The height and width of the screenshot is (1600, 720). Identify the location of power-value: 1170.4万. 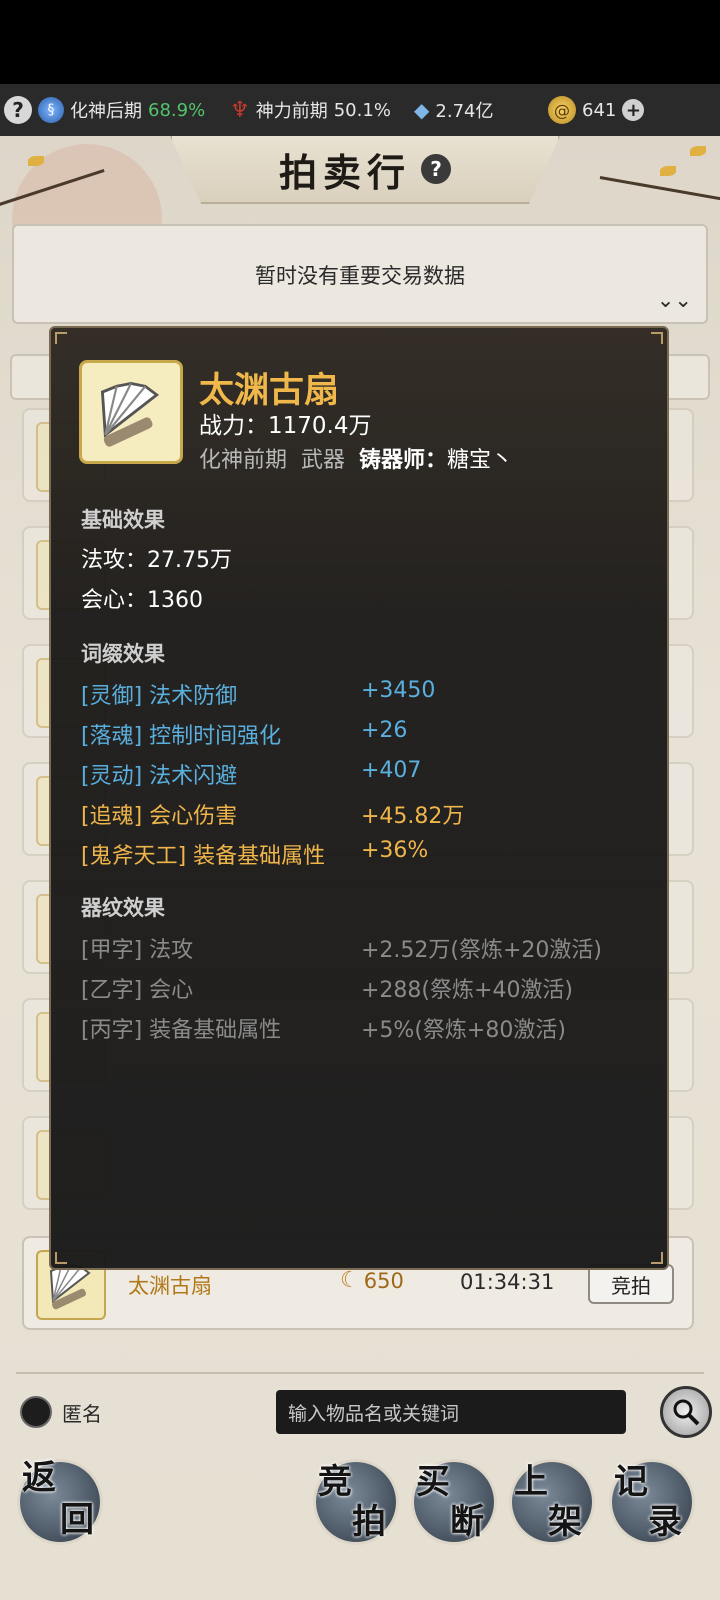
(320, 426).